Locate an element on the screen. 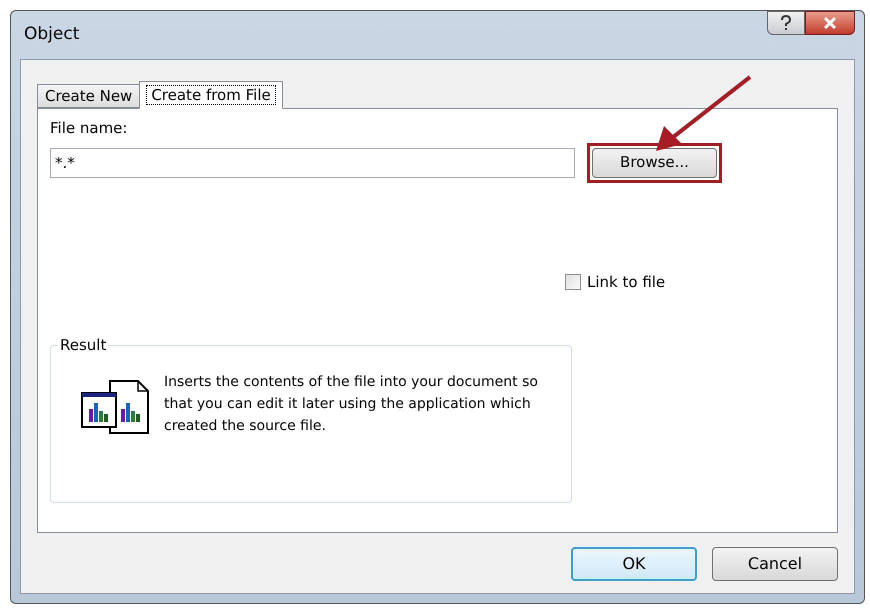 The image size is (870, 612). dialog-button: Cancel is located at coordinates (775, 564).